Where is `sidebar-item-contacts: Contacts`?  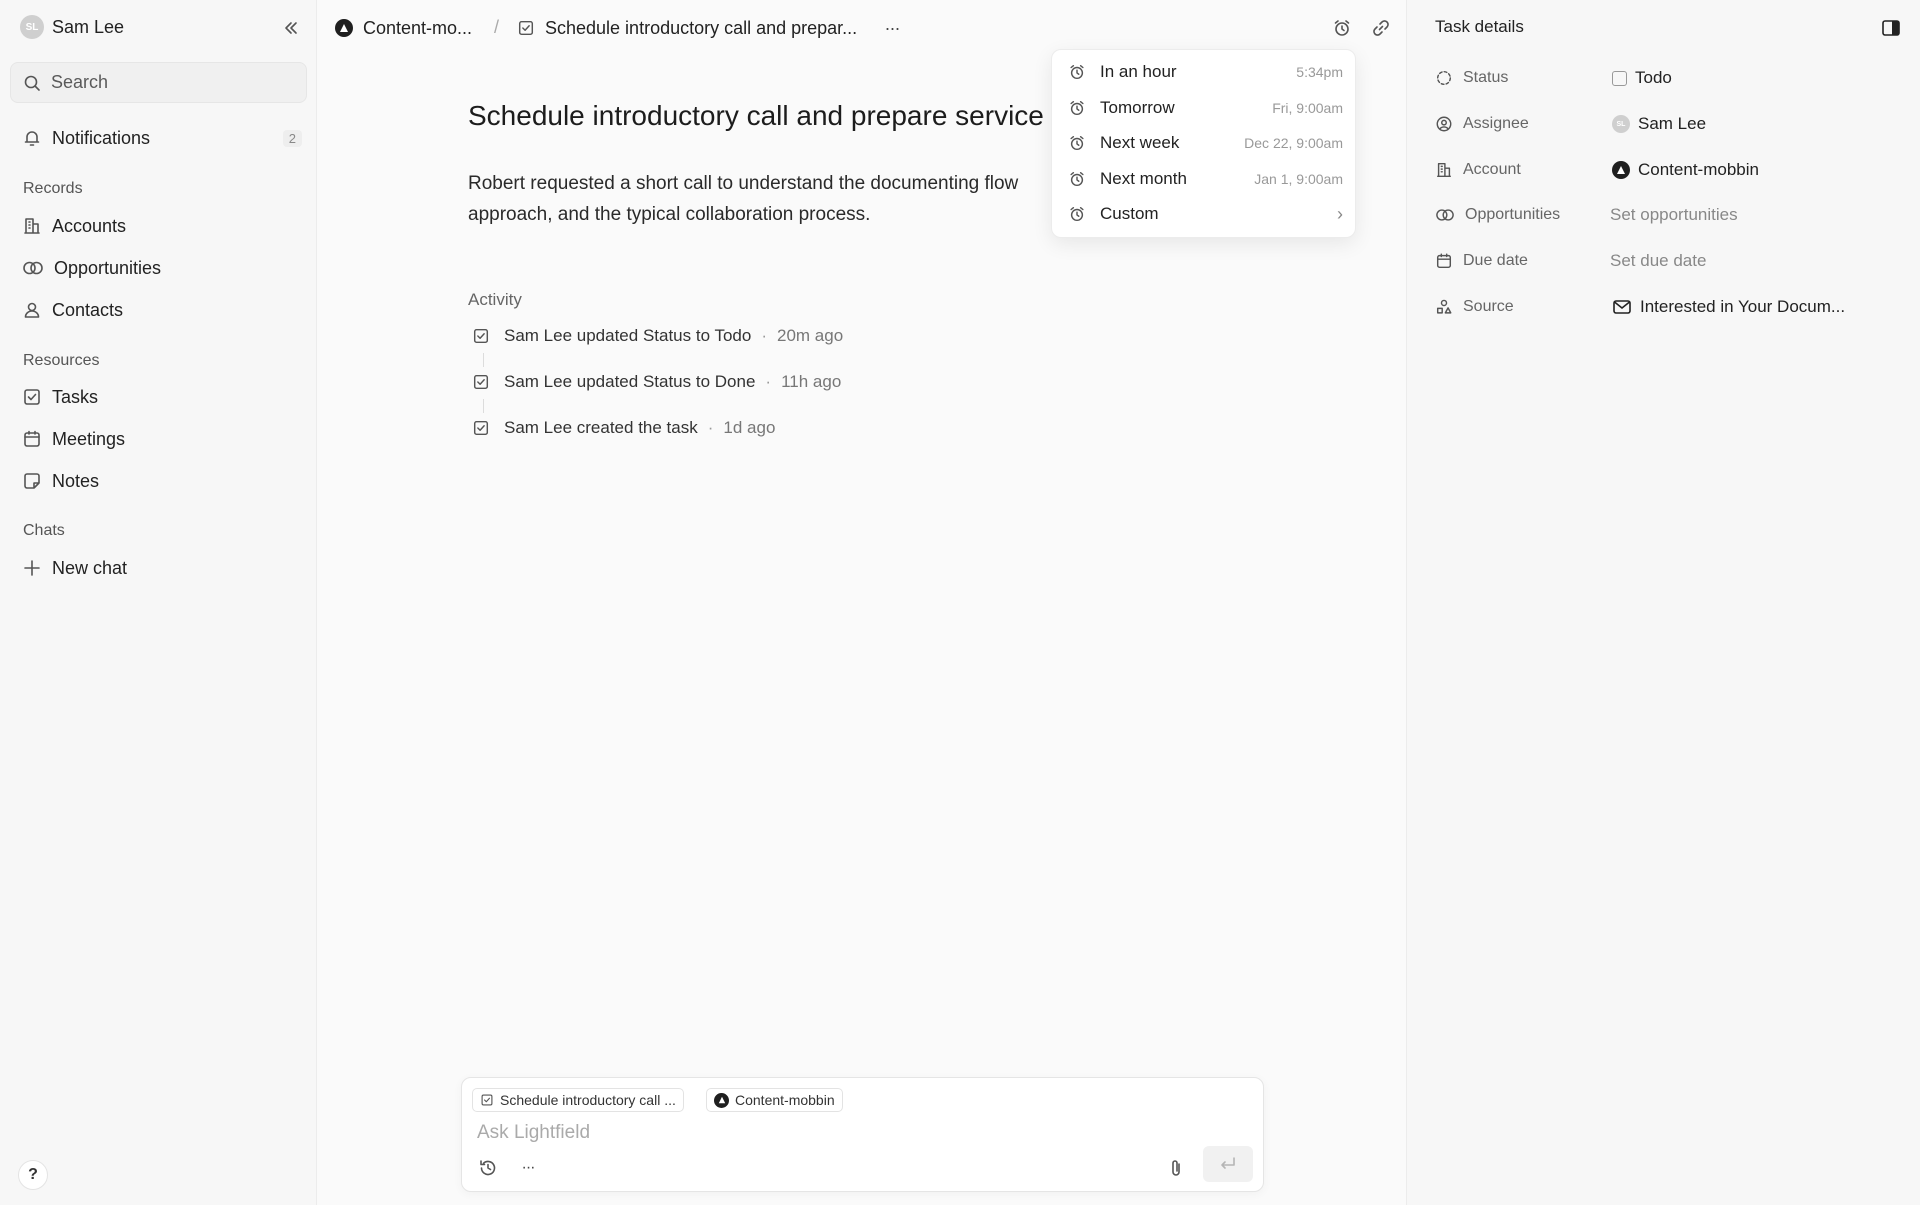
sidebar-item-contacts: Contacts is located at coordinates (162, 310).